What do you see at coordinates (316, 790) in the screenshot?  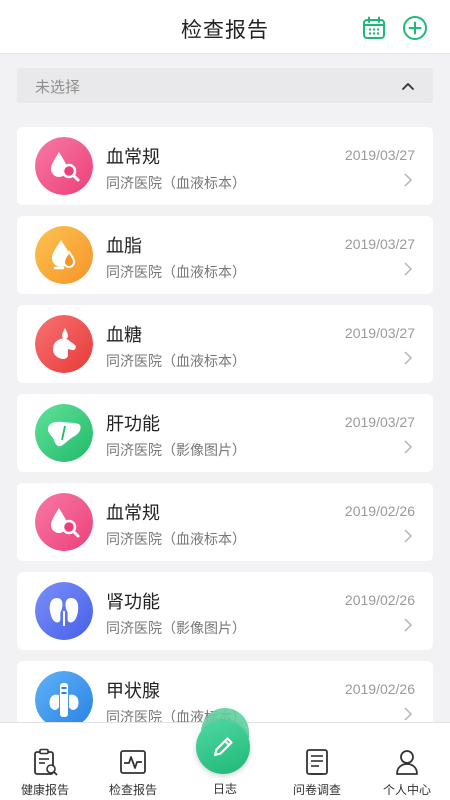 I see `tab-label: 问卷调查` at bounding box center [316, 790].